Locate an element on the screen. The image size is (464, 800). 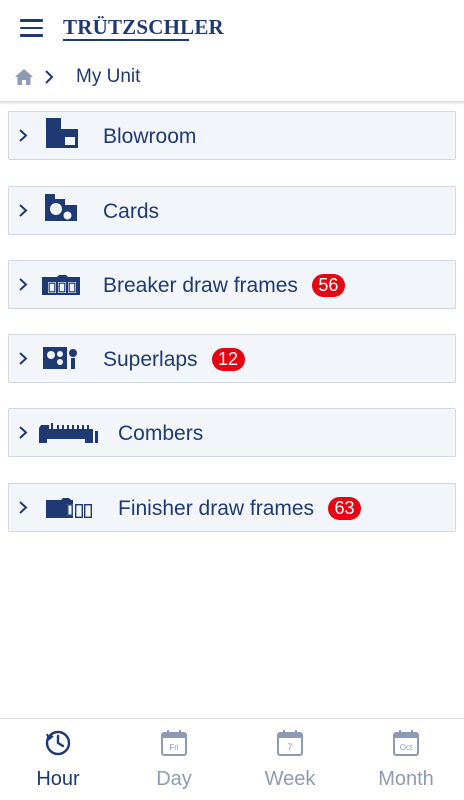
cards-icon is located at coordinates (61, 207).